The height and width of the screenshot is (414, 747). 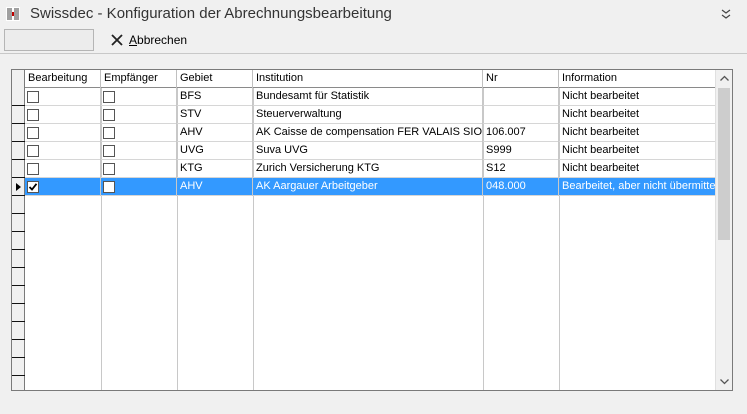 I want to click on column-header-bearbeitung: Bearbeitung, so click(x=63, y=79).